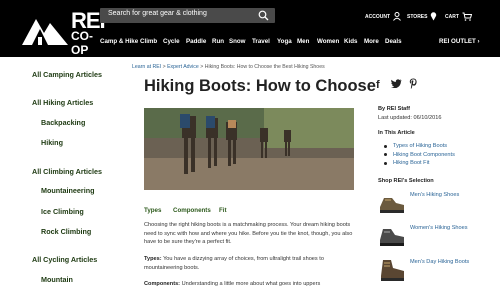 This screenshot has height=289, width=500. Describe the element at coordinates (183, 67) in the screenshot. I see `breadcrumb-expert-advice: Expert Advice` at that location.